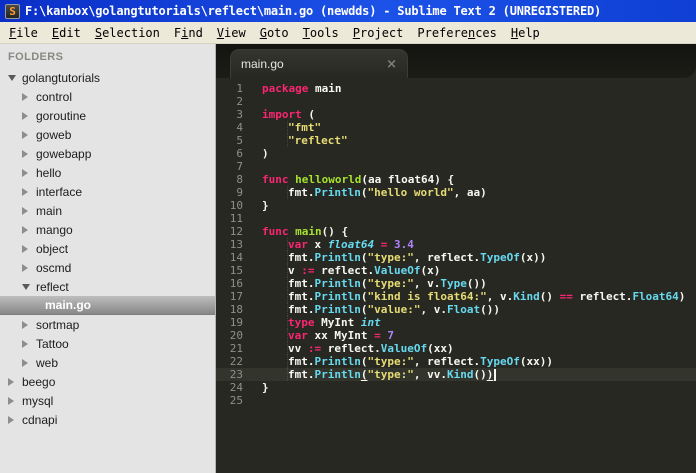  What do you see at coordinates (319, 63) in the screenshot?
I see `tab-main-go: main.go ×` at bounding box center [319, 63].